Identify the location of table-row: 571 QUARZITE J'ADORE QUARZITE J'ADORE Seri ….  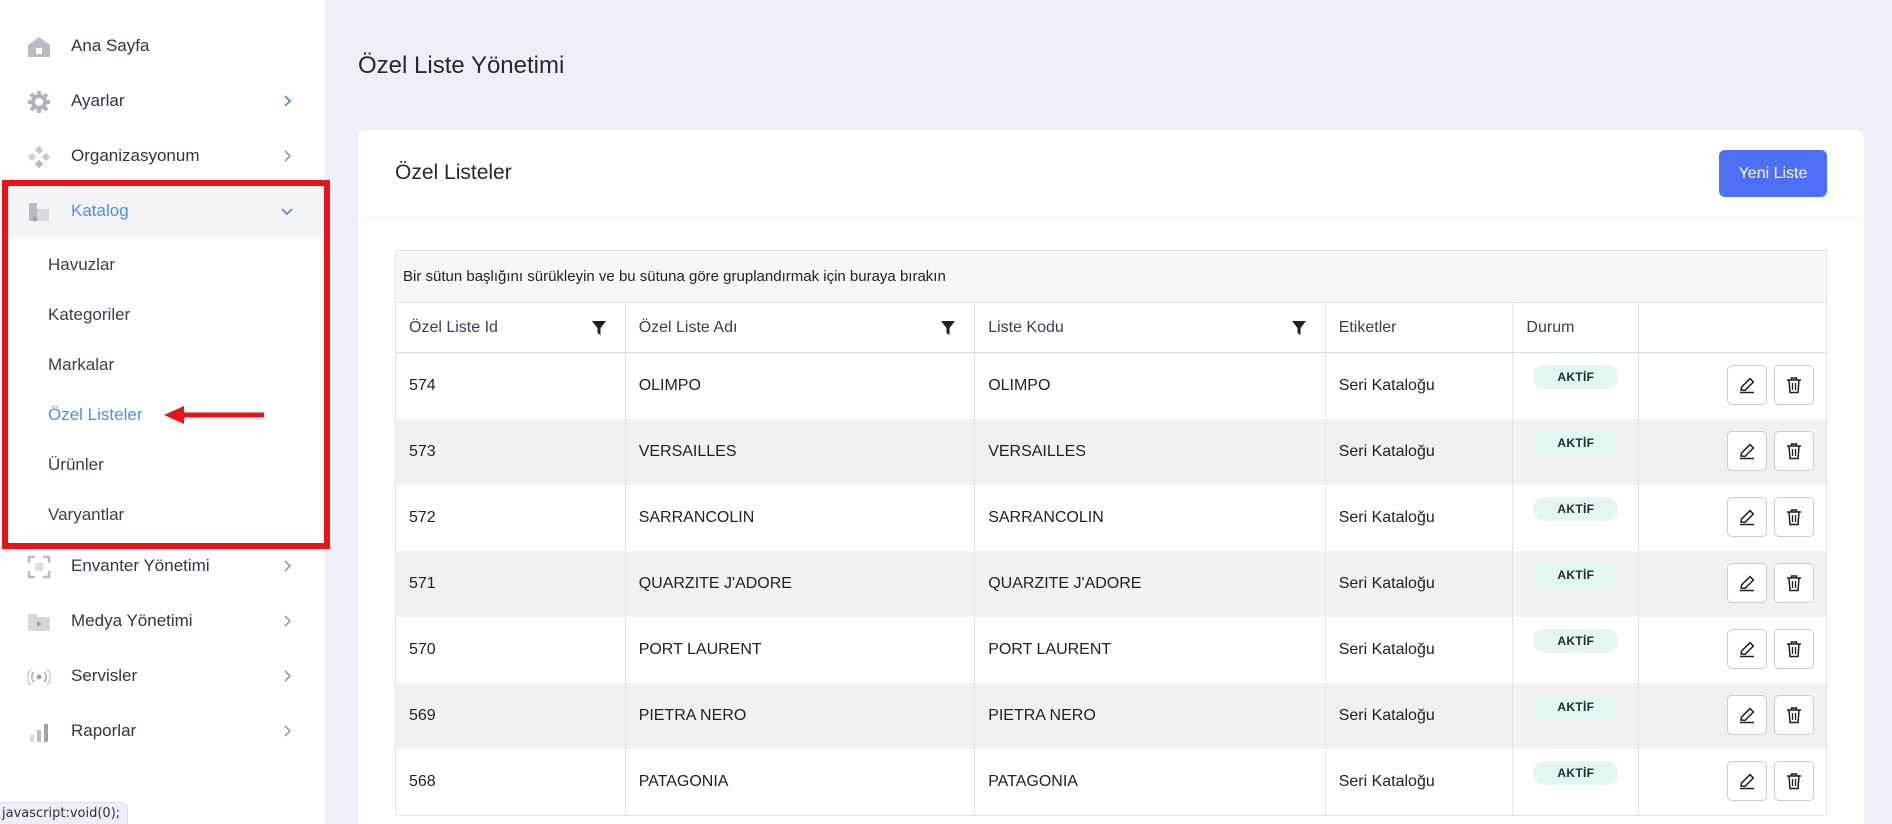
(1111, 584).